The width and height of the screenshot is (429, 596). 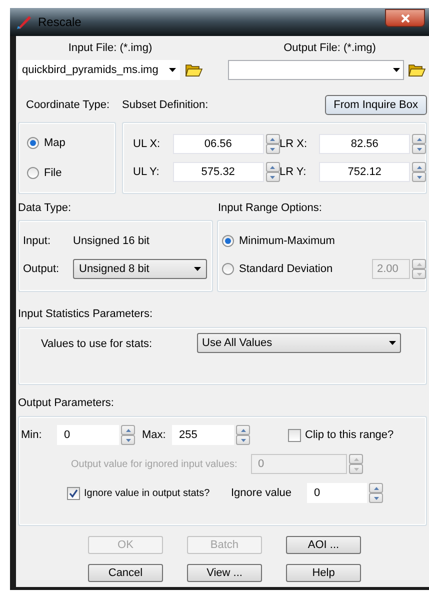 I want to click on output-type-label: Output:, so click(x=41, y=269).